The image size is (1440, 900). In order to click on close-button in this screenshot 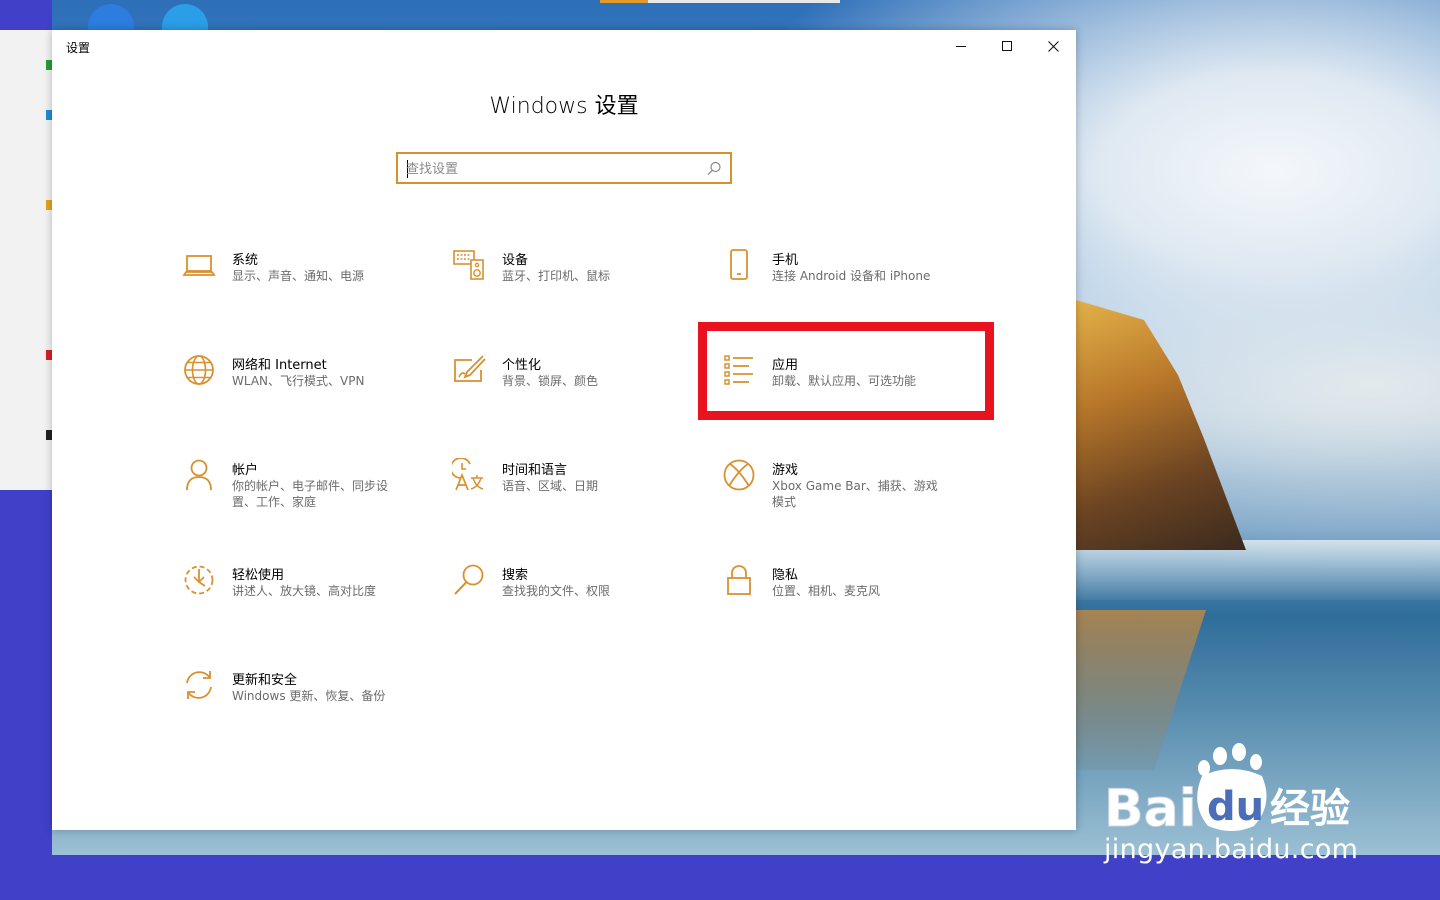, I will do `click(1053, 46)`.